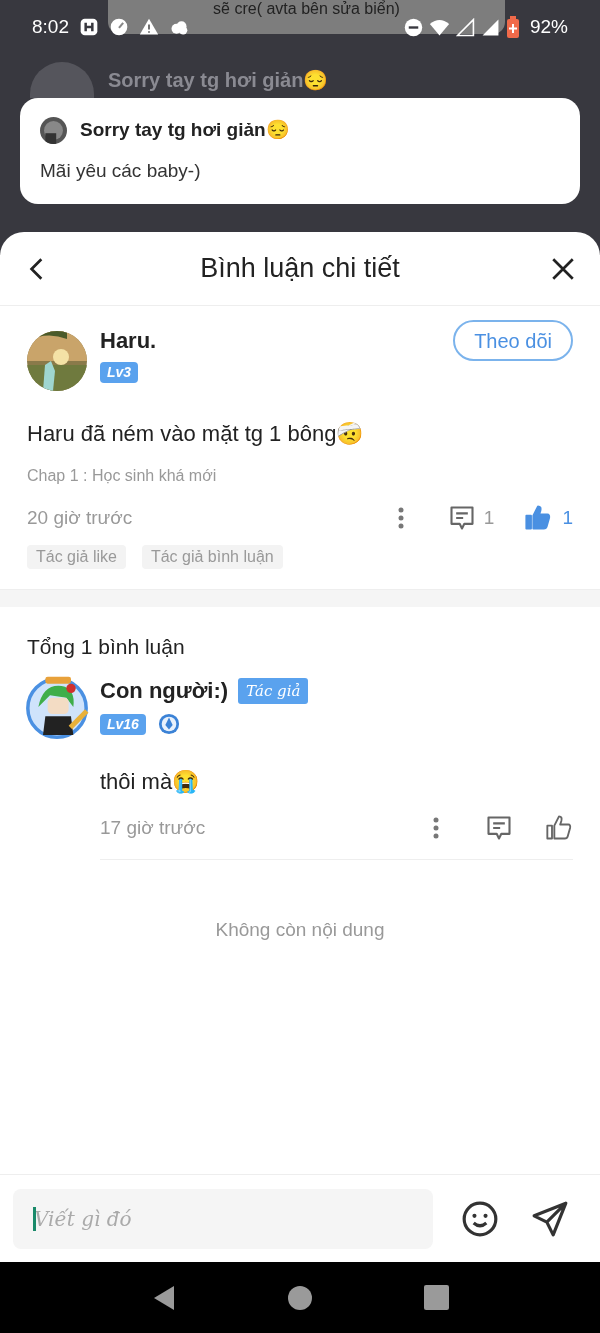 The height and width of the screenshot is (1333, 600). Describe the element at coordinates (106, 646) in the screenshot. I see `replies-header: Tổng 1 bình luận` at that location.